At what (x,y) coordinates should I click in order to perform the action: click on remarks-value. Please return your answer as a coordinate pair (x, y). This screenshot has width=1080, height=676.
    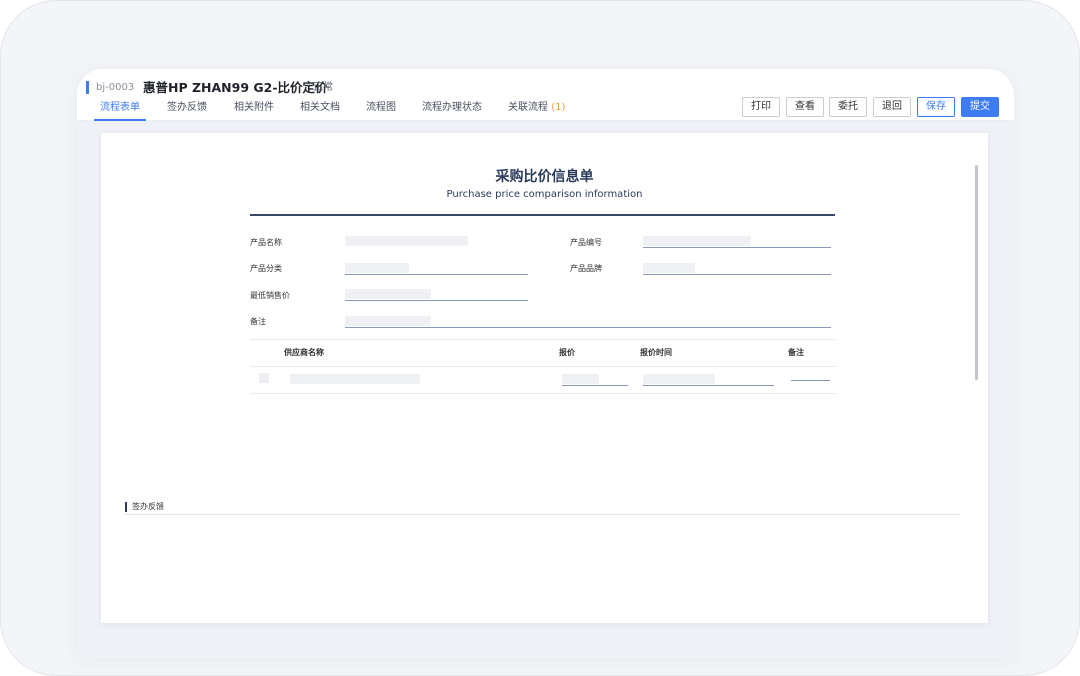
    Looking at the image, I should click on (388, 321).